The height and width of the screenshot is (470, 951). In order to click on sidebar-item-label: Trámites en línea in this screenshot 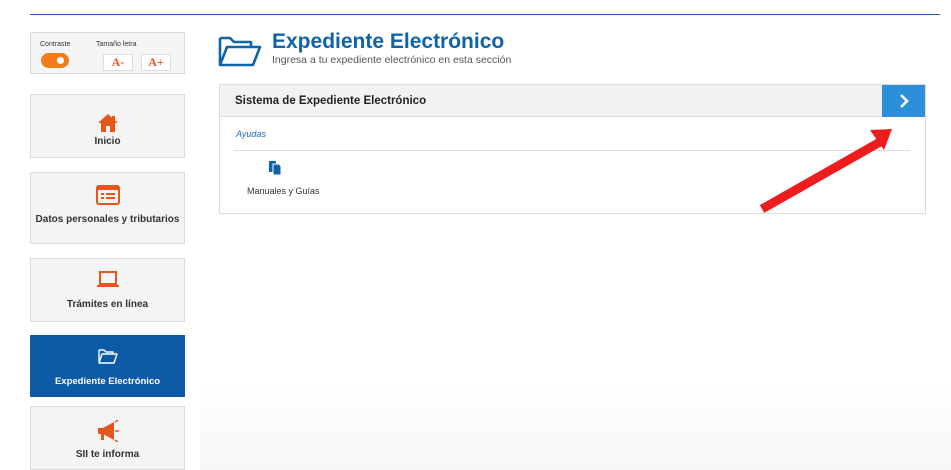, I will do `click(107, 304)`.